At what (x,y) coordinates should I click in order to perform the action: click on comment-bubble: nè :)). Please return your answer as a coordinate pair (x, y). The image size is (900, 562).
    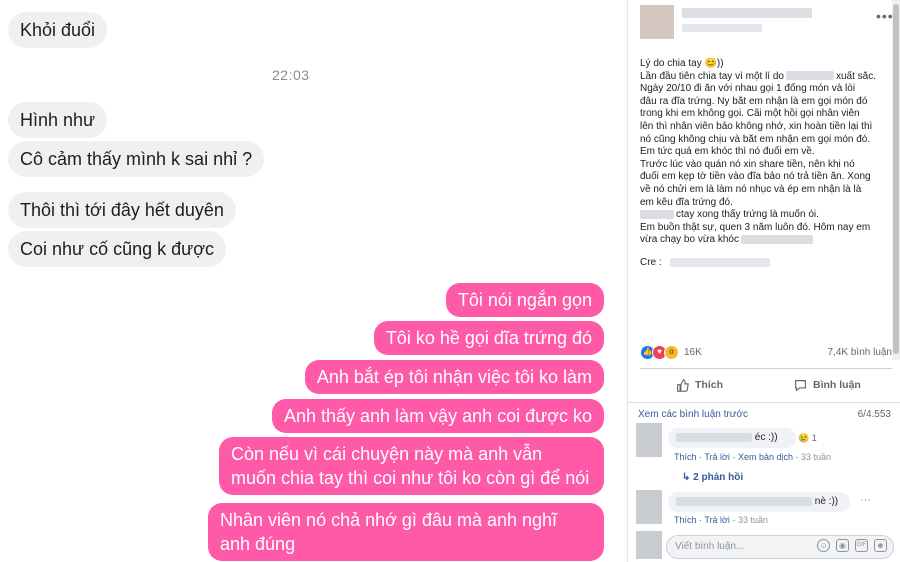
    Looking at the image, I should click on (759, 502).